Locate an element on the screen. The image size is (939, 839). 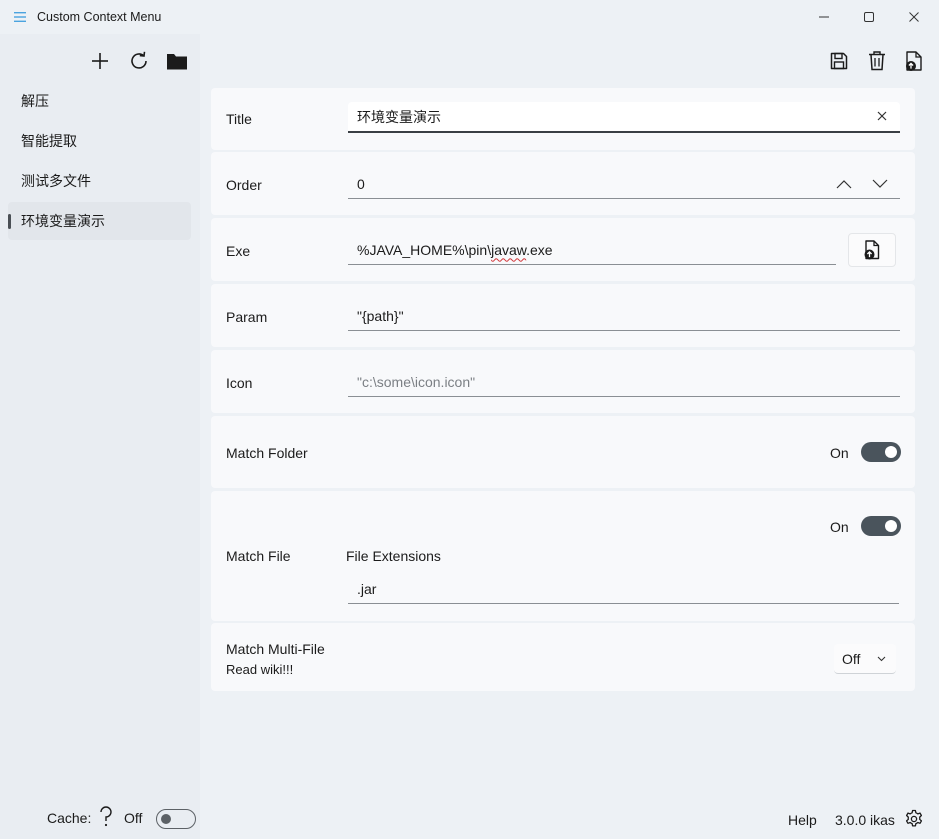
close-button is located at coordinates (914, 17).